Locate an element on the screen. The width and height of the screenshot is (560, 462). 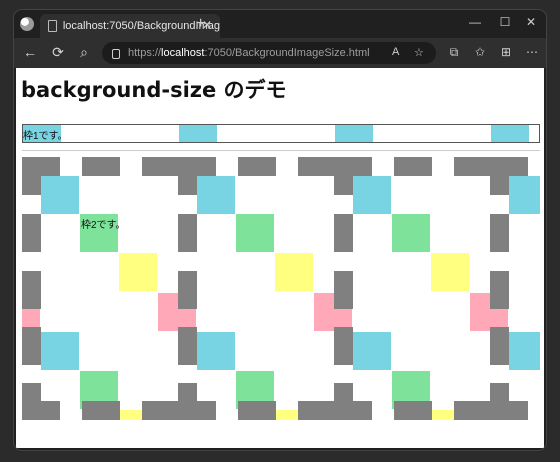
new-tab-button: + is located at coordinates (200, 24).